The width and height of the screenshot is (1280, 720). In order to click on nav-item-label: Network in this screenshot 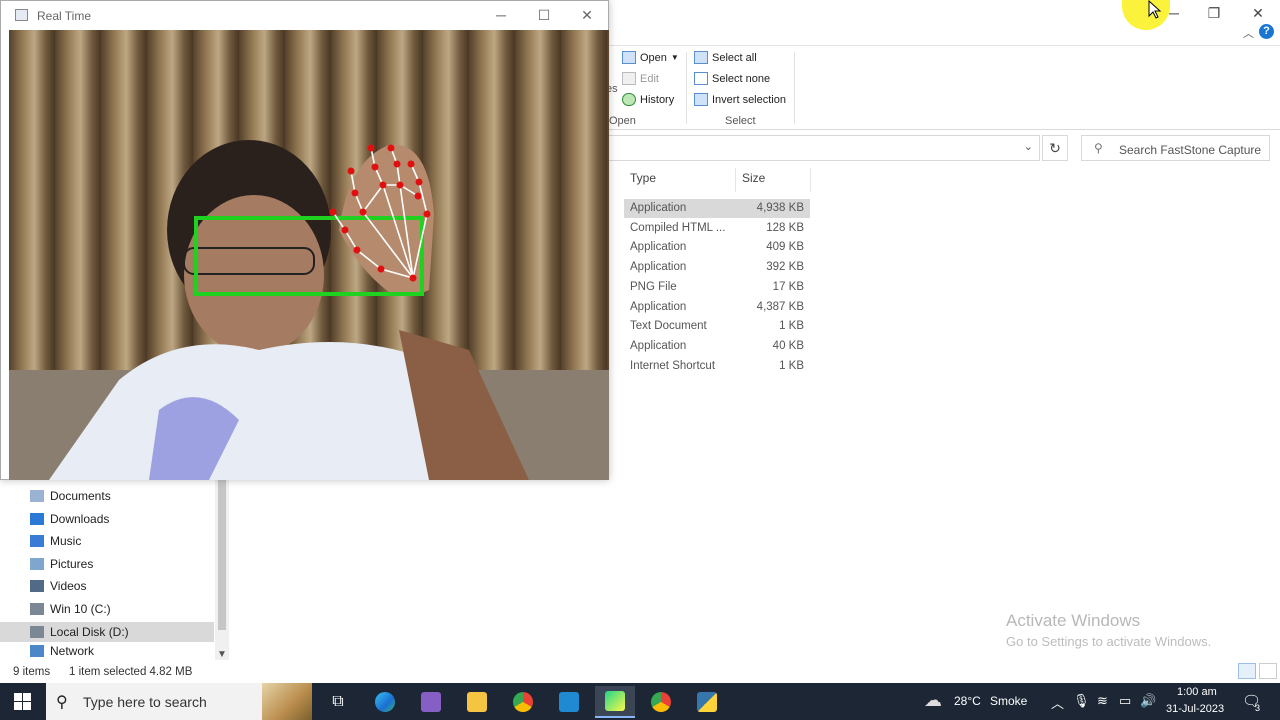, I will do `click(72, 651)`.